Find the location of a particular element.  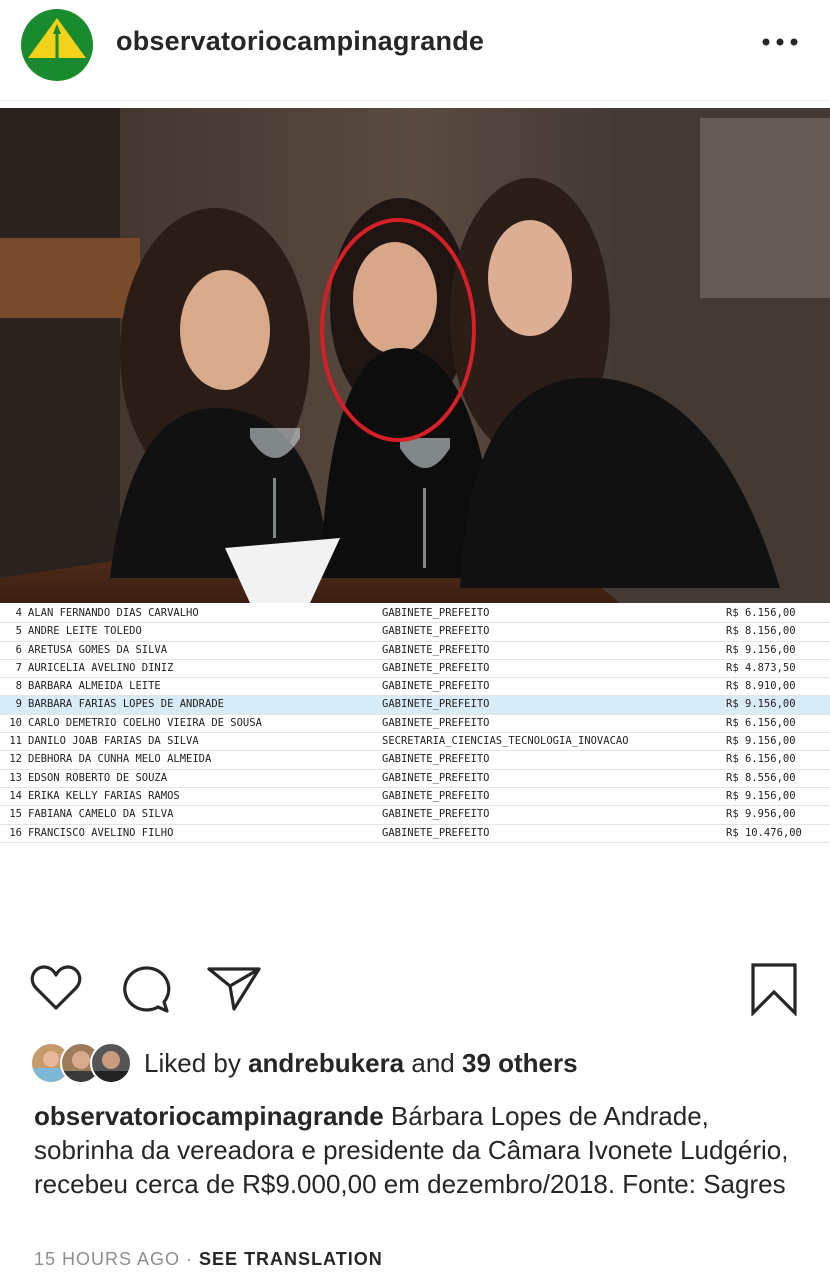

post-meta: 15 HOURS AGO · SEE TRANSLATION is located at coordinates (208, 1259).